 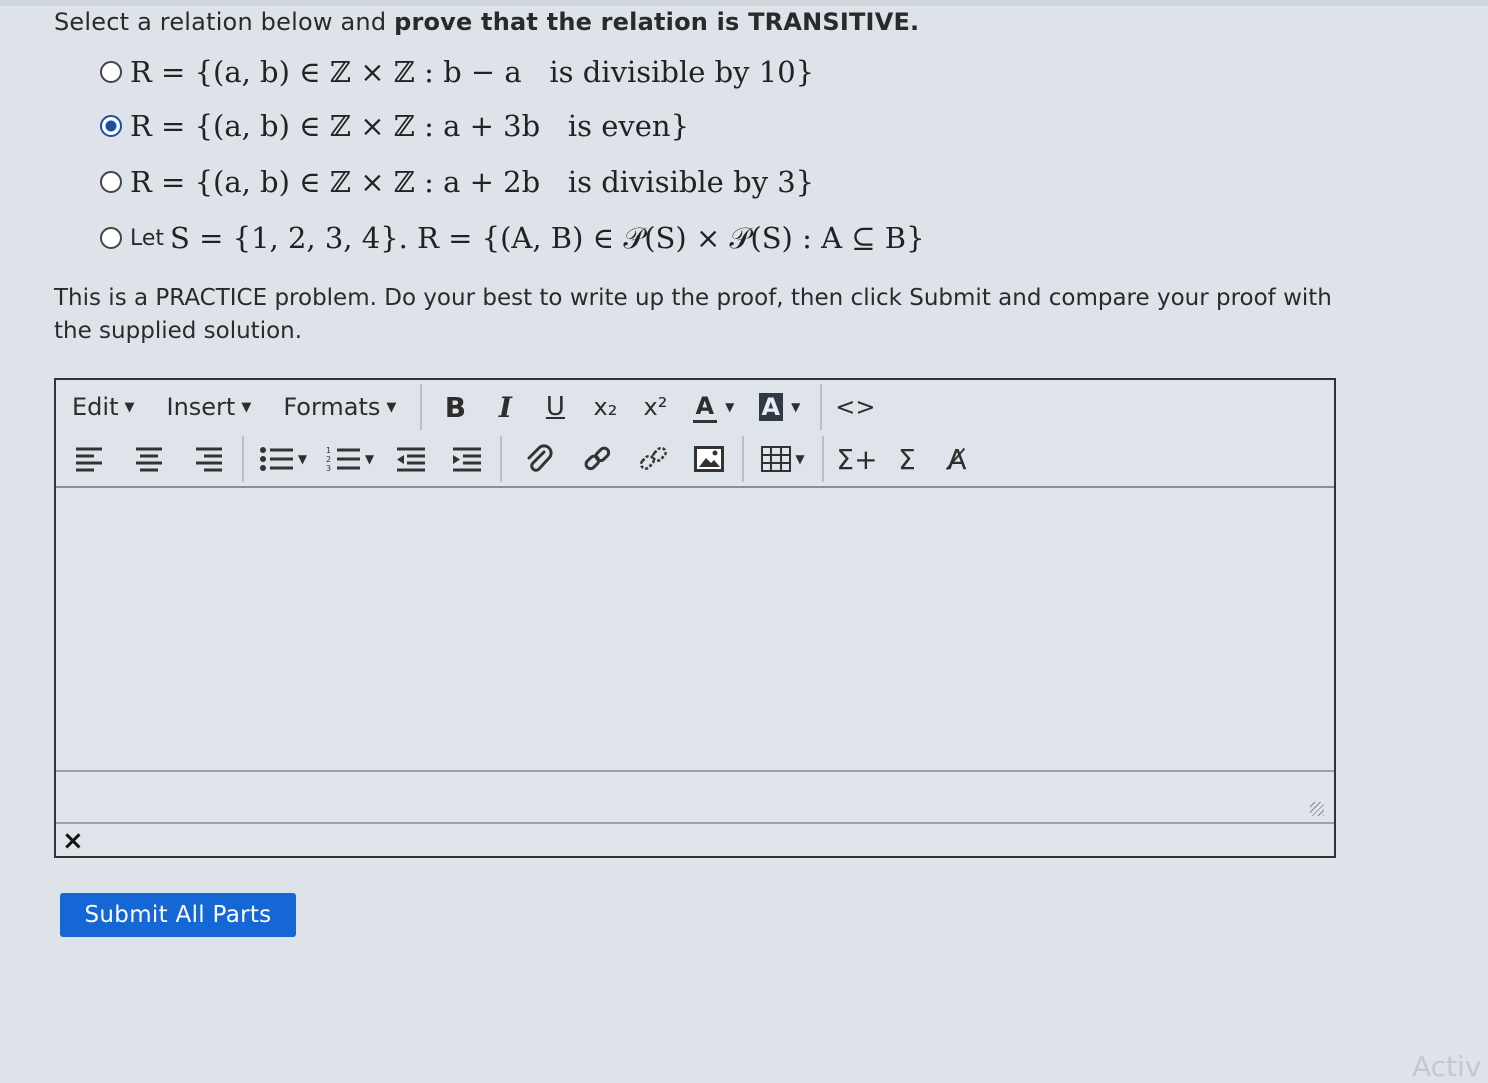 What do you see at coordinates (103, 407) in the screenshot?
I see `edit-menu: Edit ▼` at bounding box center [103, 407].